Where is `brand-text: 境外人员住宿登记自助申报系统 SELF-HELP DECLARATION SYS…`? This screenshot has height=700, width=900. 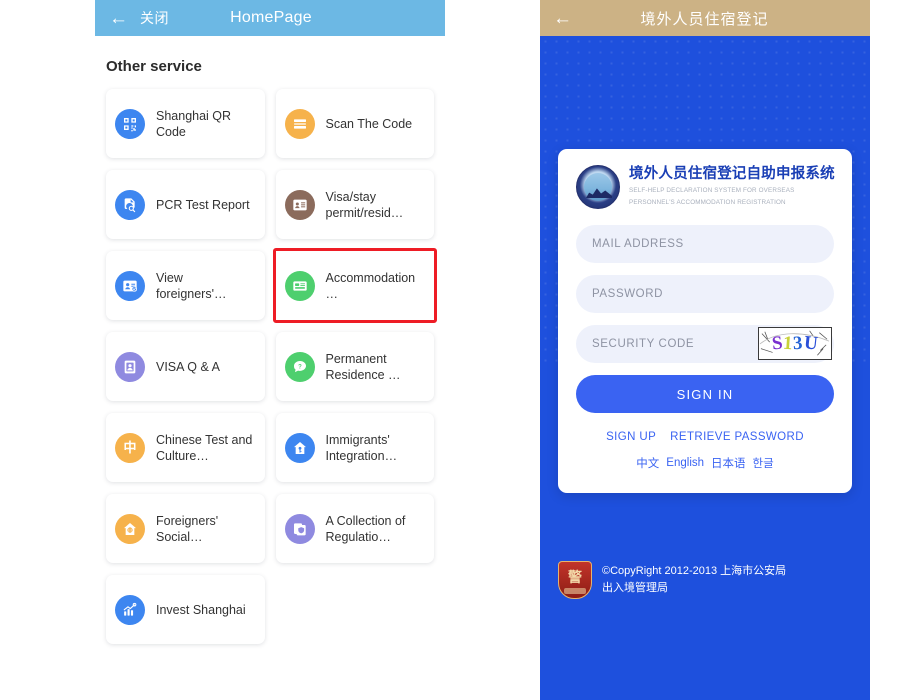 brand-text: 境外人员住宿登记自助申报系统 SELF-HELP DECLARATION SYS… is located at coordinates (732, 187).